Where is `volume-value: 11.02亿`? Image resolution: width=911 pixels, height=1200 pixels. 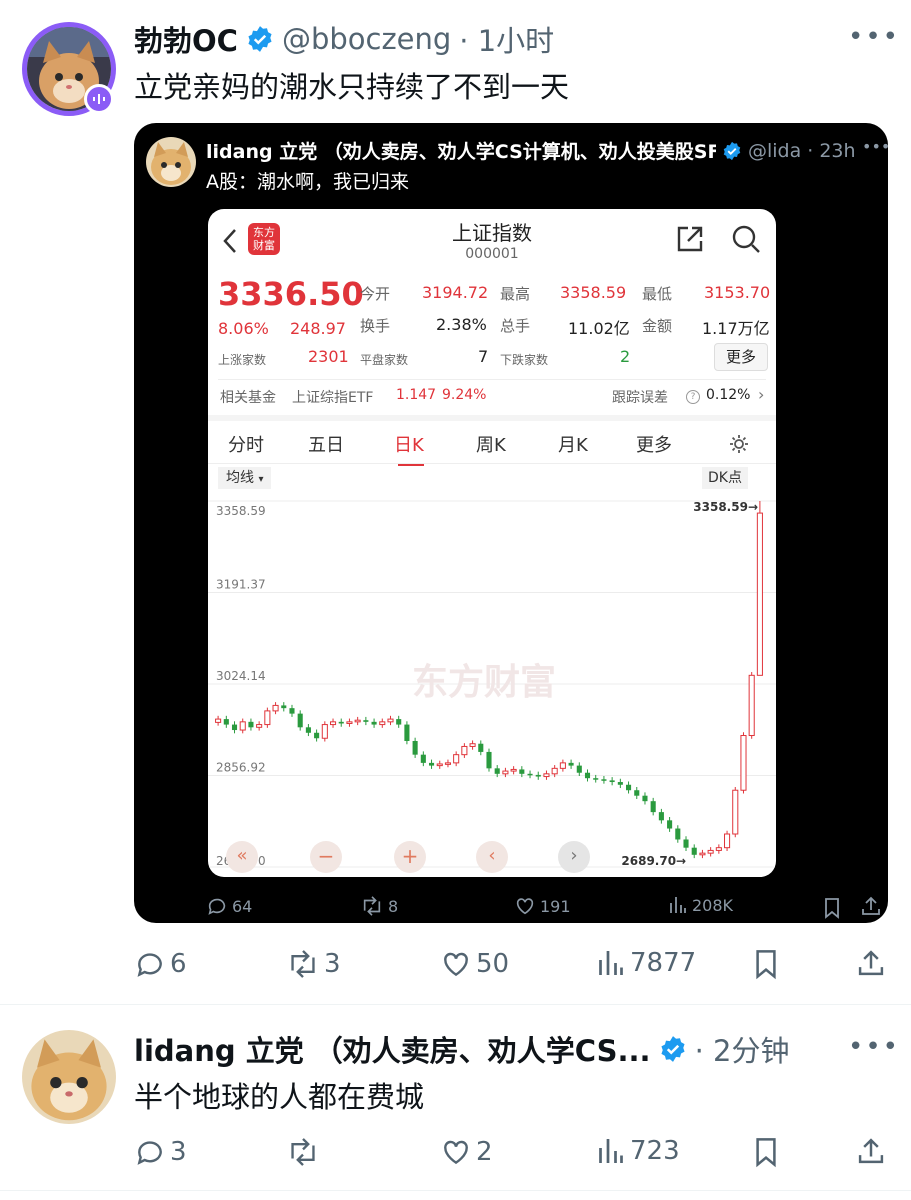 volume-value: 11.02亿 is located at coordinates (599, 328).